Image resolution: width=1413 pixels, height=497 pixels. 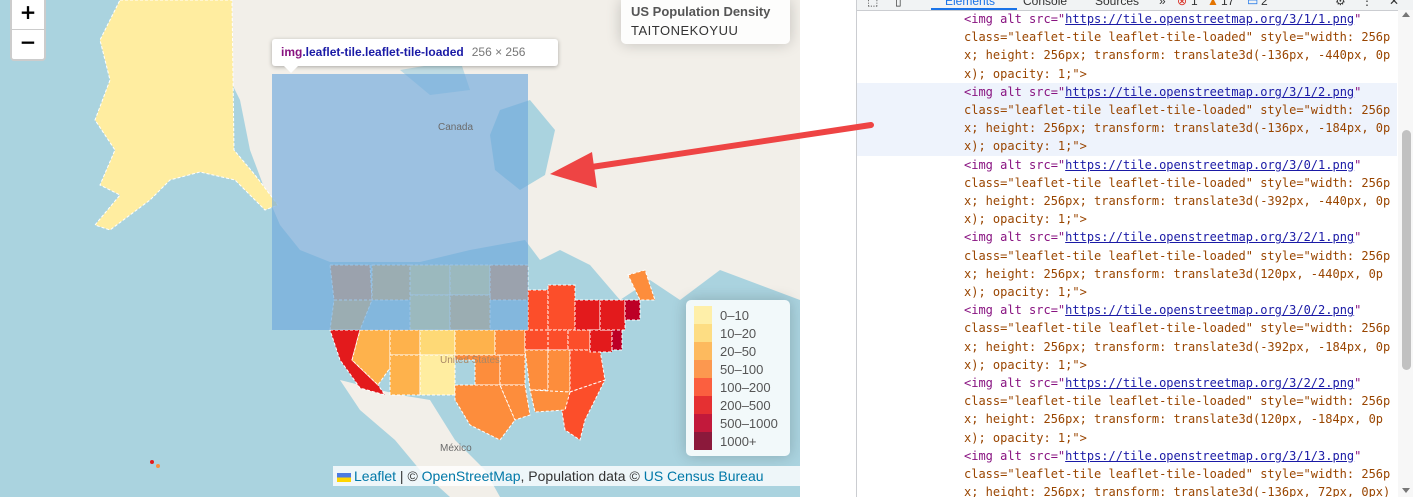 I want to click on legend-label: 500–1000, so click(x=749, y=423).